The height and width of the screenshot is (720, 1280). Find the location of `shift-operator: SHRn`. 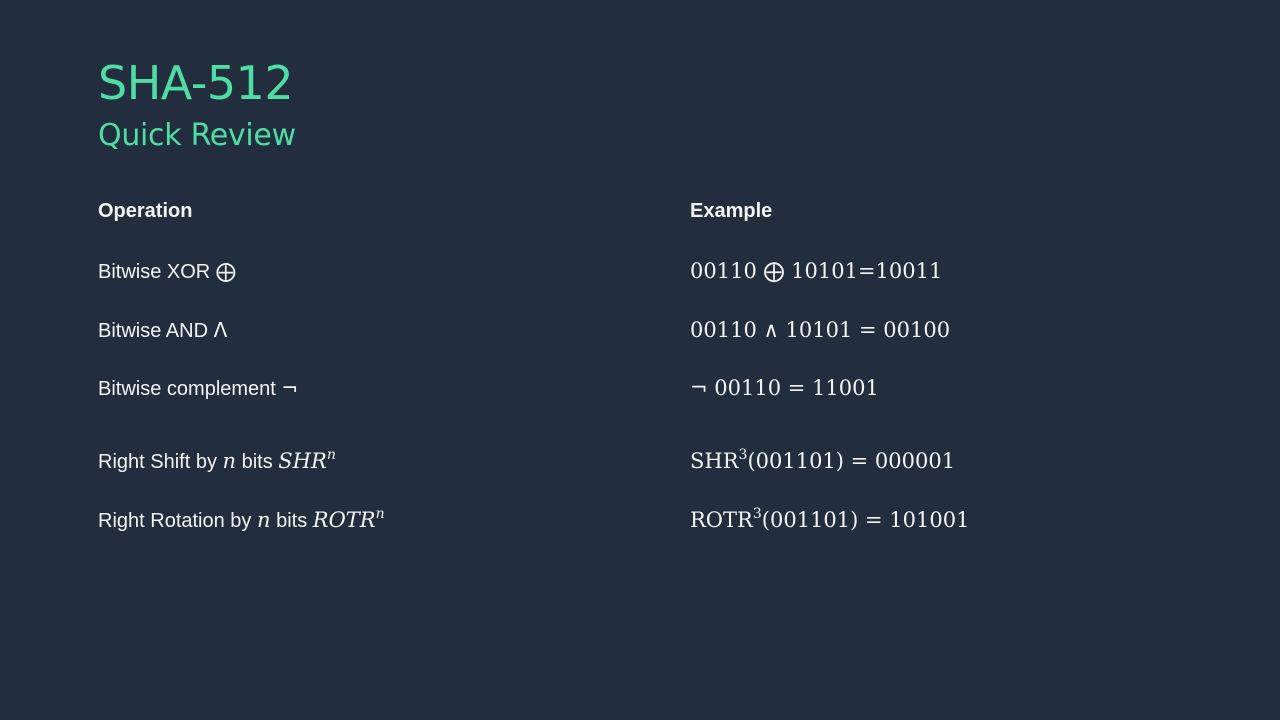

shift-operator: SHRn is located at coordinates (307, 460).